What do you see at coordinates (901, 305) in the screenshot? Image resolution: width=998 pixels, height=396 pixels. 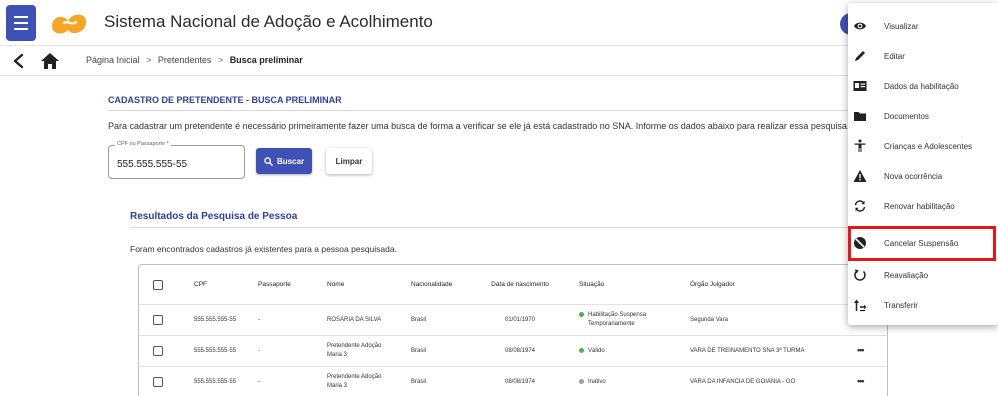 I see `menu-item-label: Transferir` at bounding box center [901, 305].